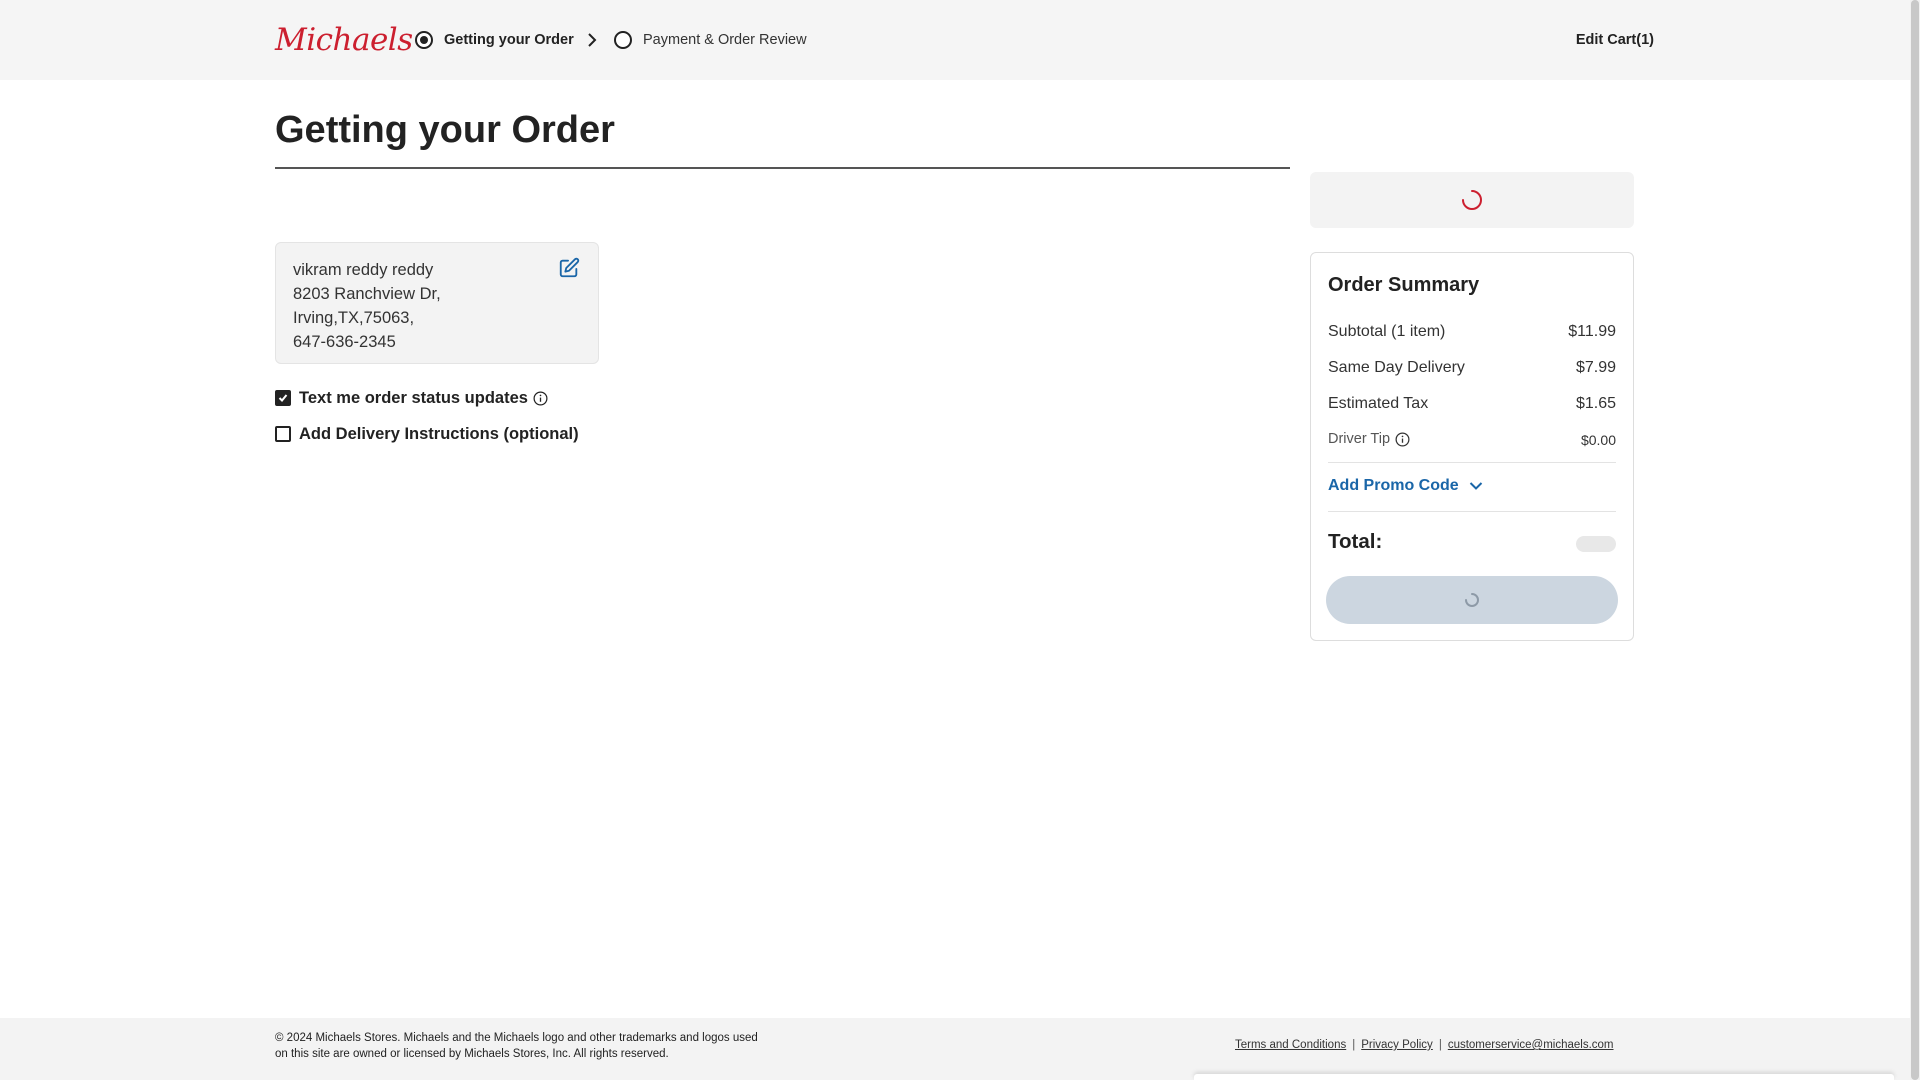  What do you see at coordinates (1397, 1045) in the screenshot?
I see `privacy-policy-link: Privacy Policy` at bounding box center [1397, 1045].